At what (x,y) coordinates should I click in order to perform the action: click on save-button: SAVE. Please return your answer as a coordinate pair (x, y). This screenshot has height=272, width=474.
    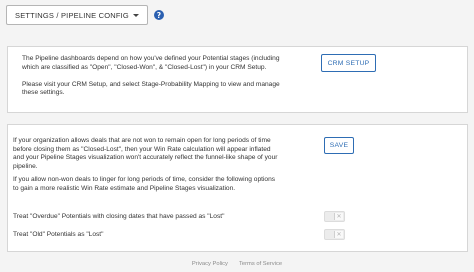
    Looking at the image, I should click on (339, 145).